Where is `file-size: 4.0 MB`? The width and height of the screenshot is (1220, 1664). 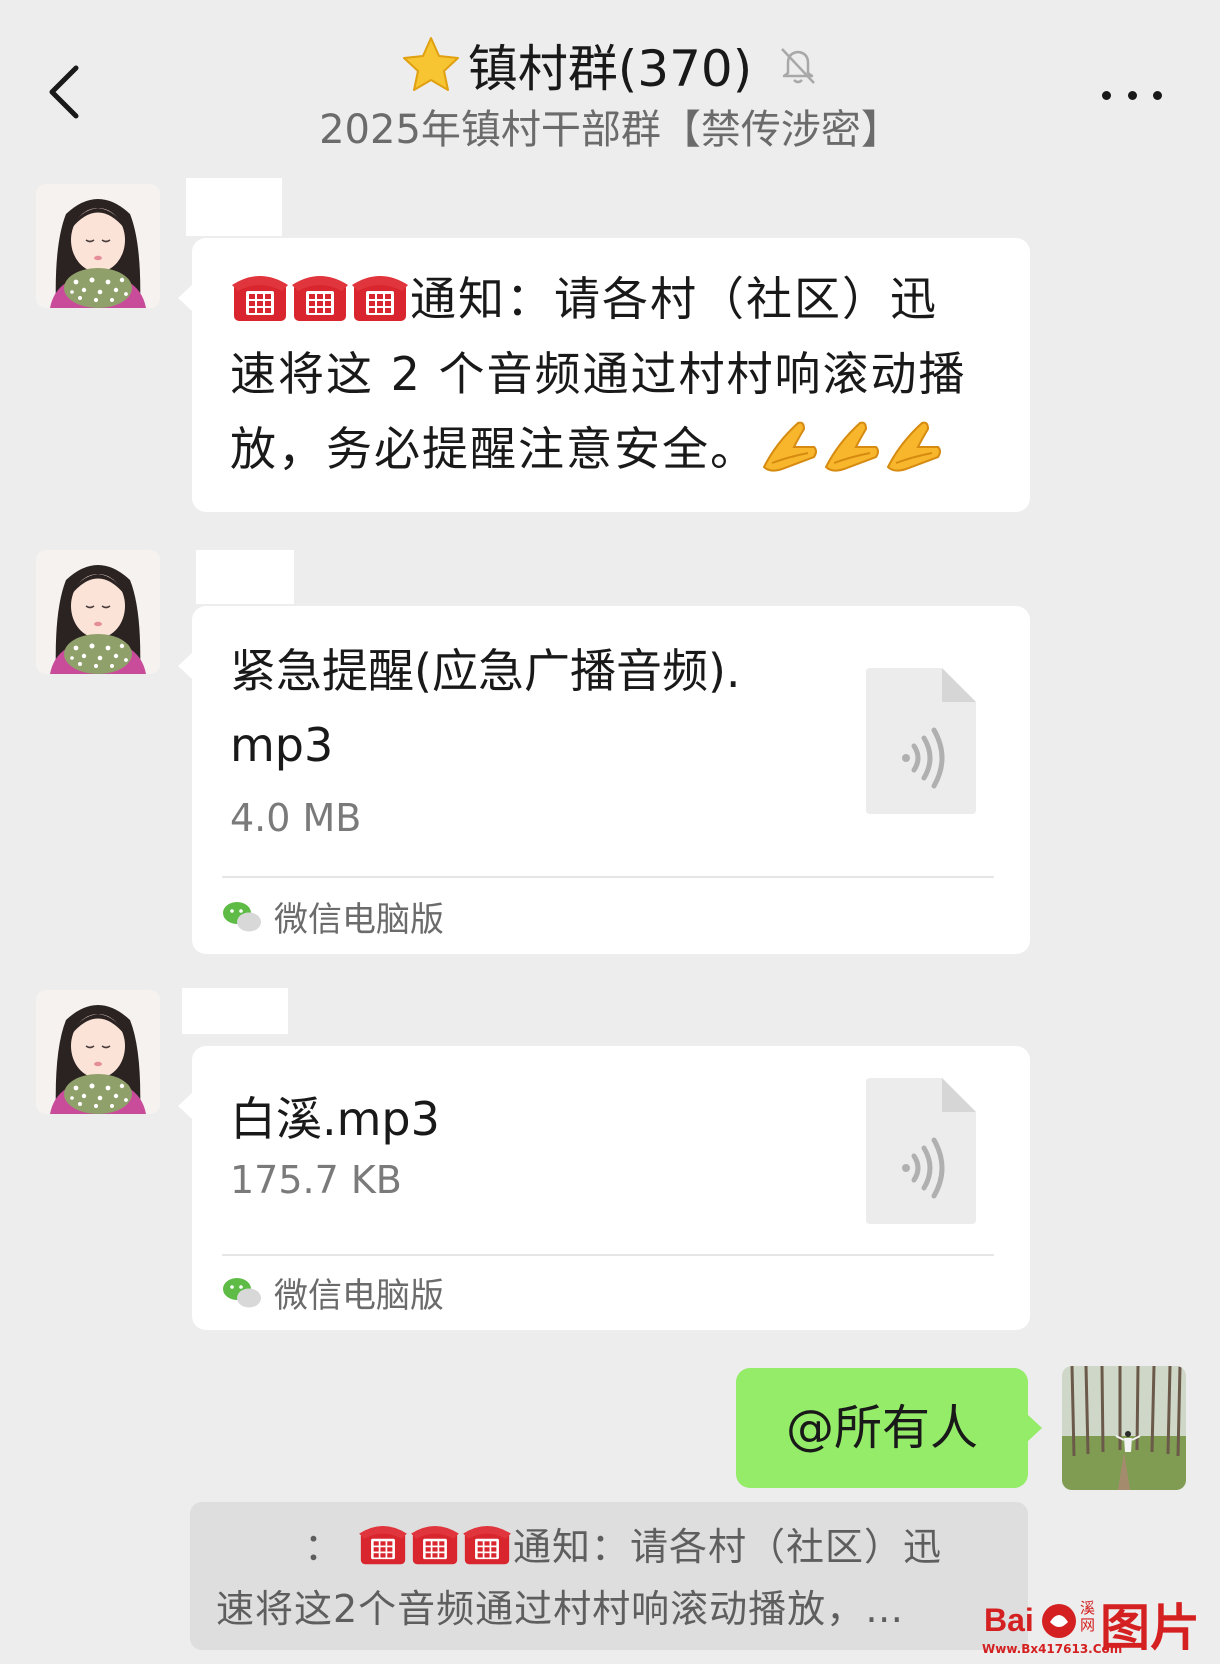 file-size: 4.0 MB is located at coordinates (296, 818).